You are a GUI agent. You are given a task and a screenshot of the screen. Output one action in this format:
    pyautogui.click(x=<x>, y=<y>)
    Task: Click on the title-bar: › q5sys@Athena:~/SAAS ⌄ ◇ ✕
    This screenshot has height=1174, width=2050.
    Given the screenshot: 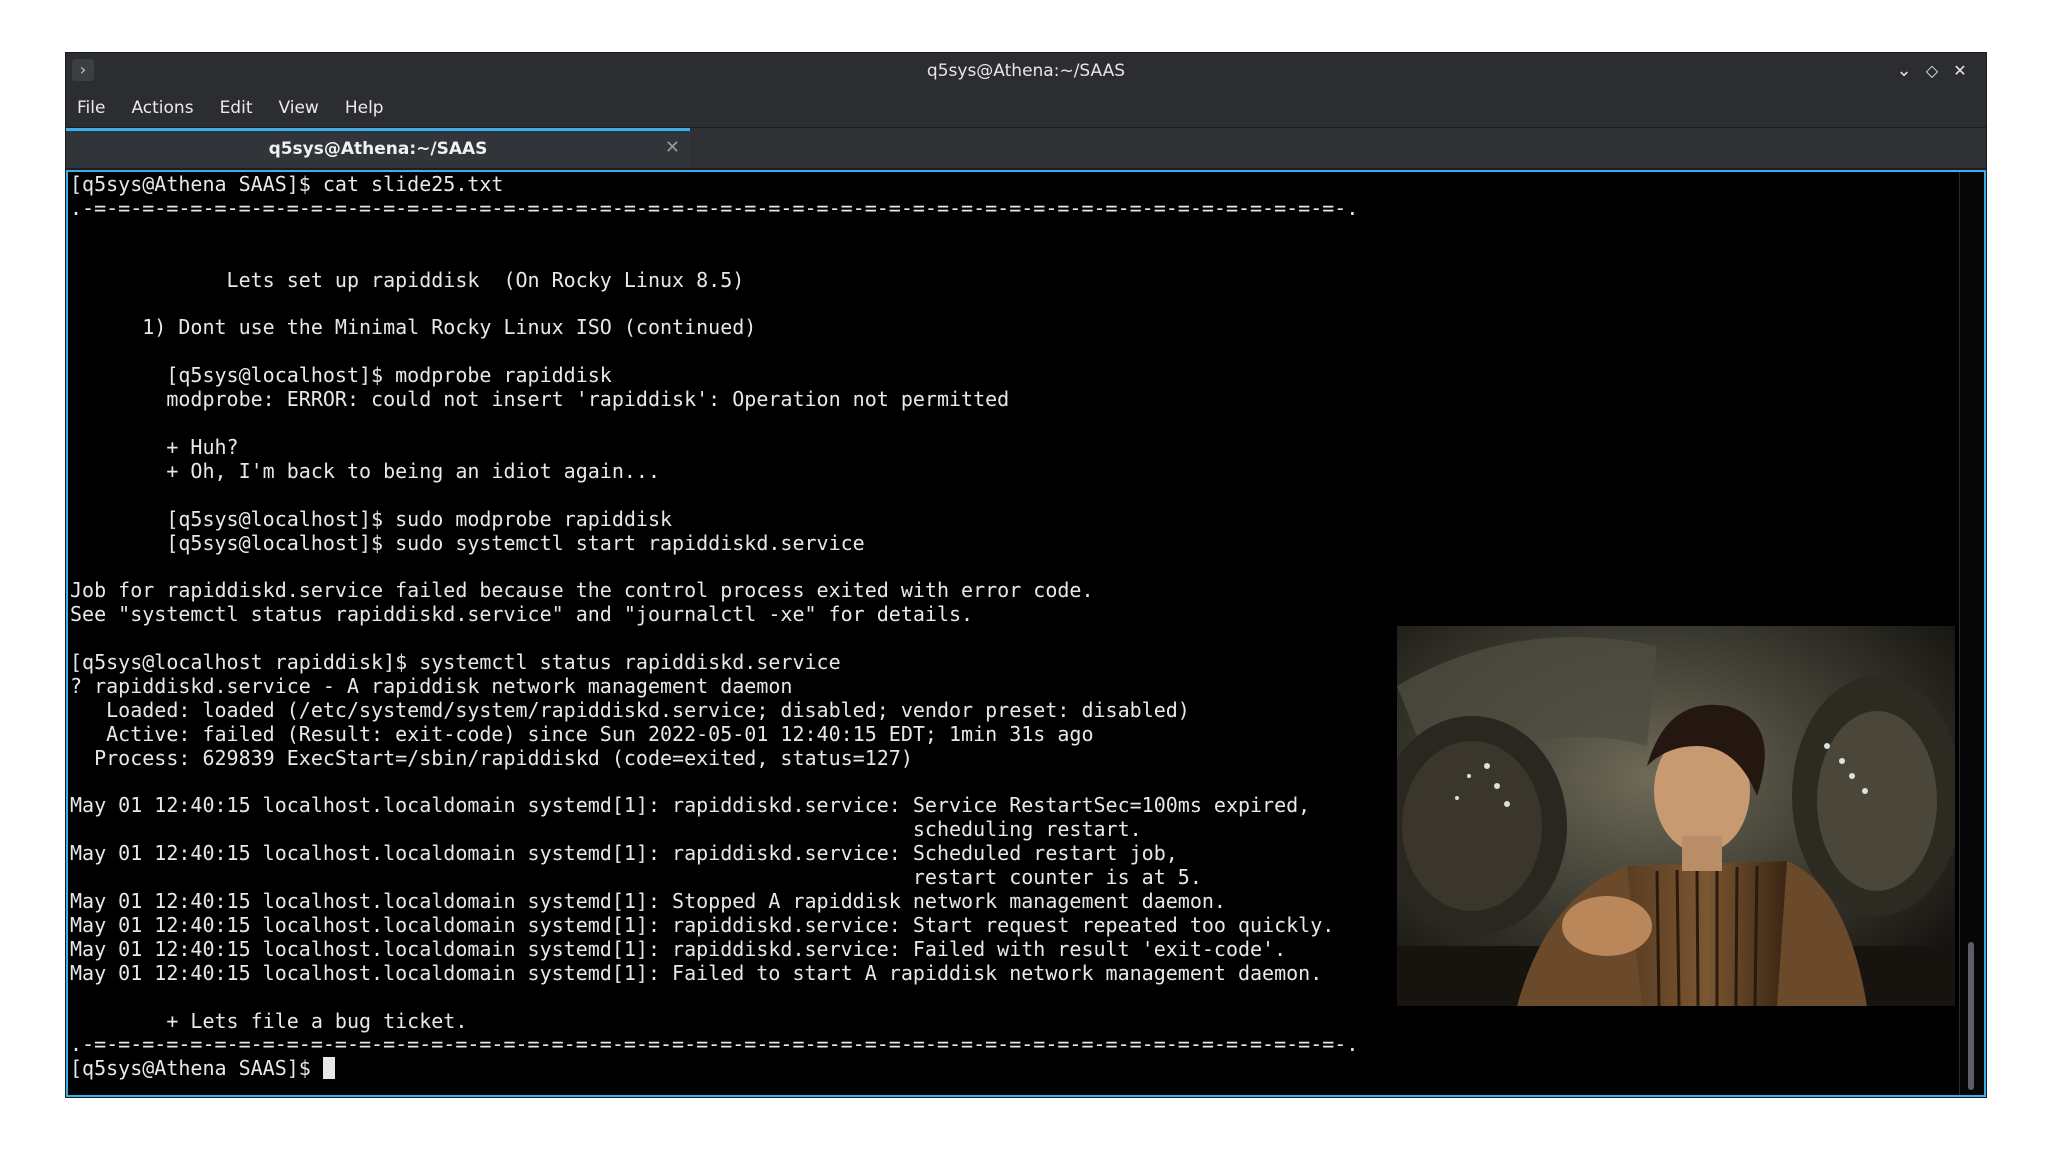 What is the action you would take?
    pyautogui.click(x=1026, y=71)
    